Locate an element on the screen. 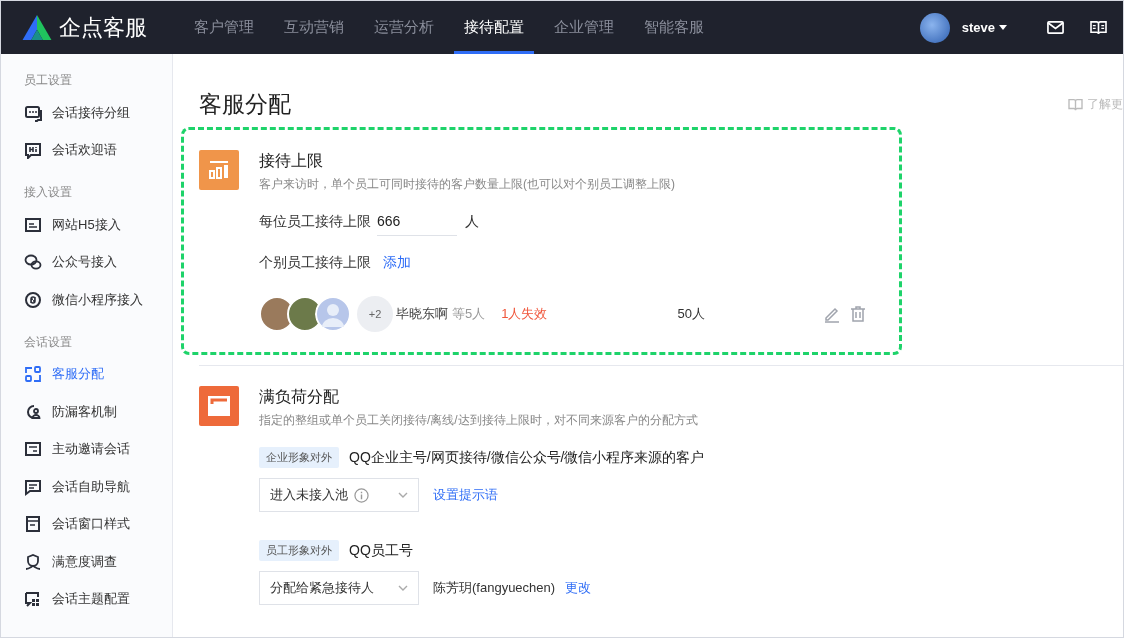 The width and height of the screenshot is (1124, 638). nav-tab: 客户管理 is located at coordinates (224, 27).